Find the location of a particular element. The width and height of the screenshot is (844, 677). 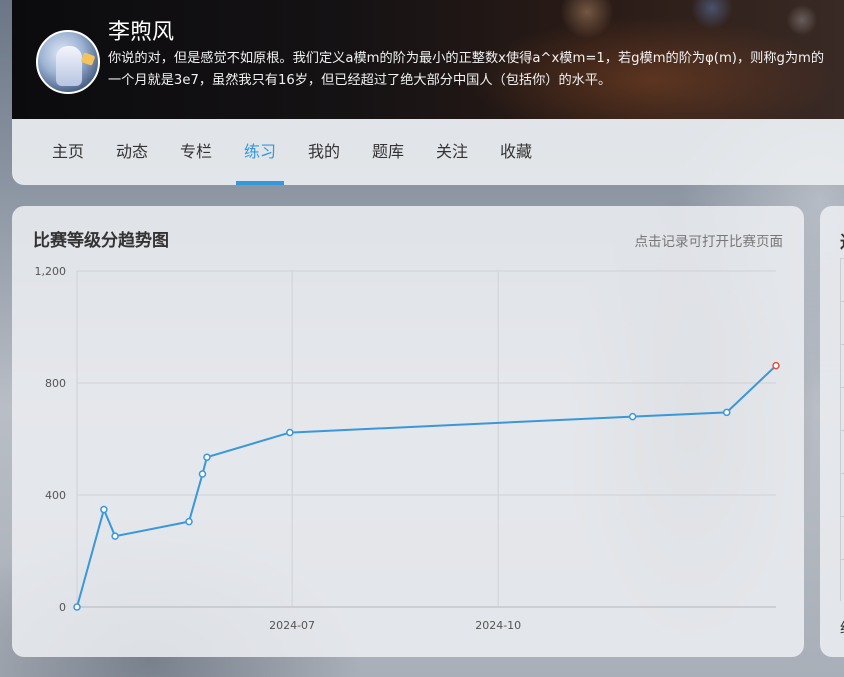

tab-favorites: 收藏 is located at coordinates (516, 152).